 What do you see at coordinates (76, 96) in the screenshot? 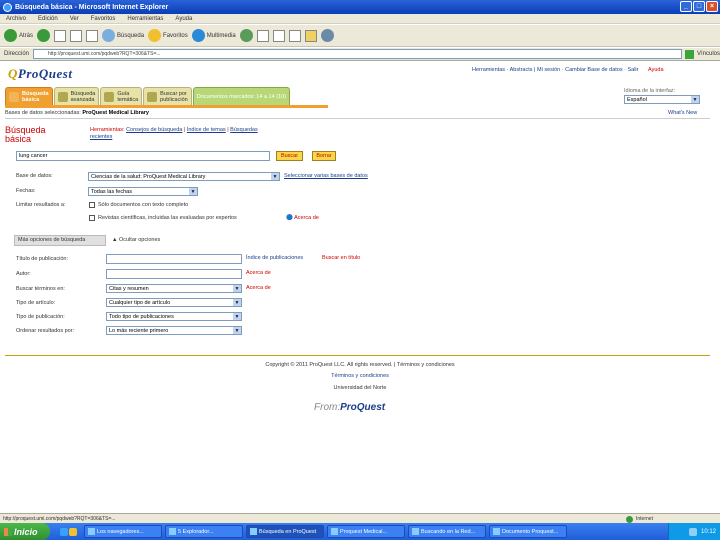
I see `tab-advanced-search: Búsqueda avanzada` at bounding box center [76, 96].